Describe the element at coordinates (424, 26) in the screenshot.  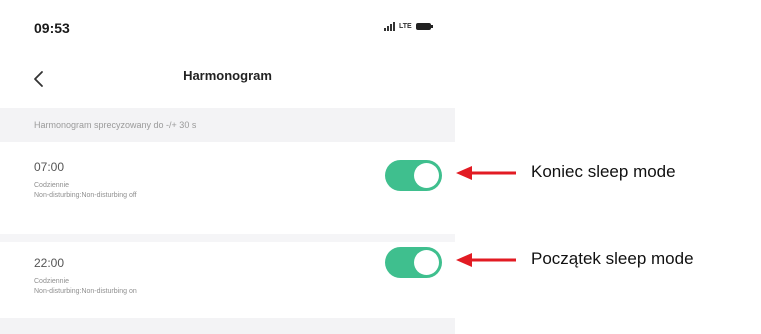
I see `battery-icon` at that location.